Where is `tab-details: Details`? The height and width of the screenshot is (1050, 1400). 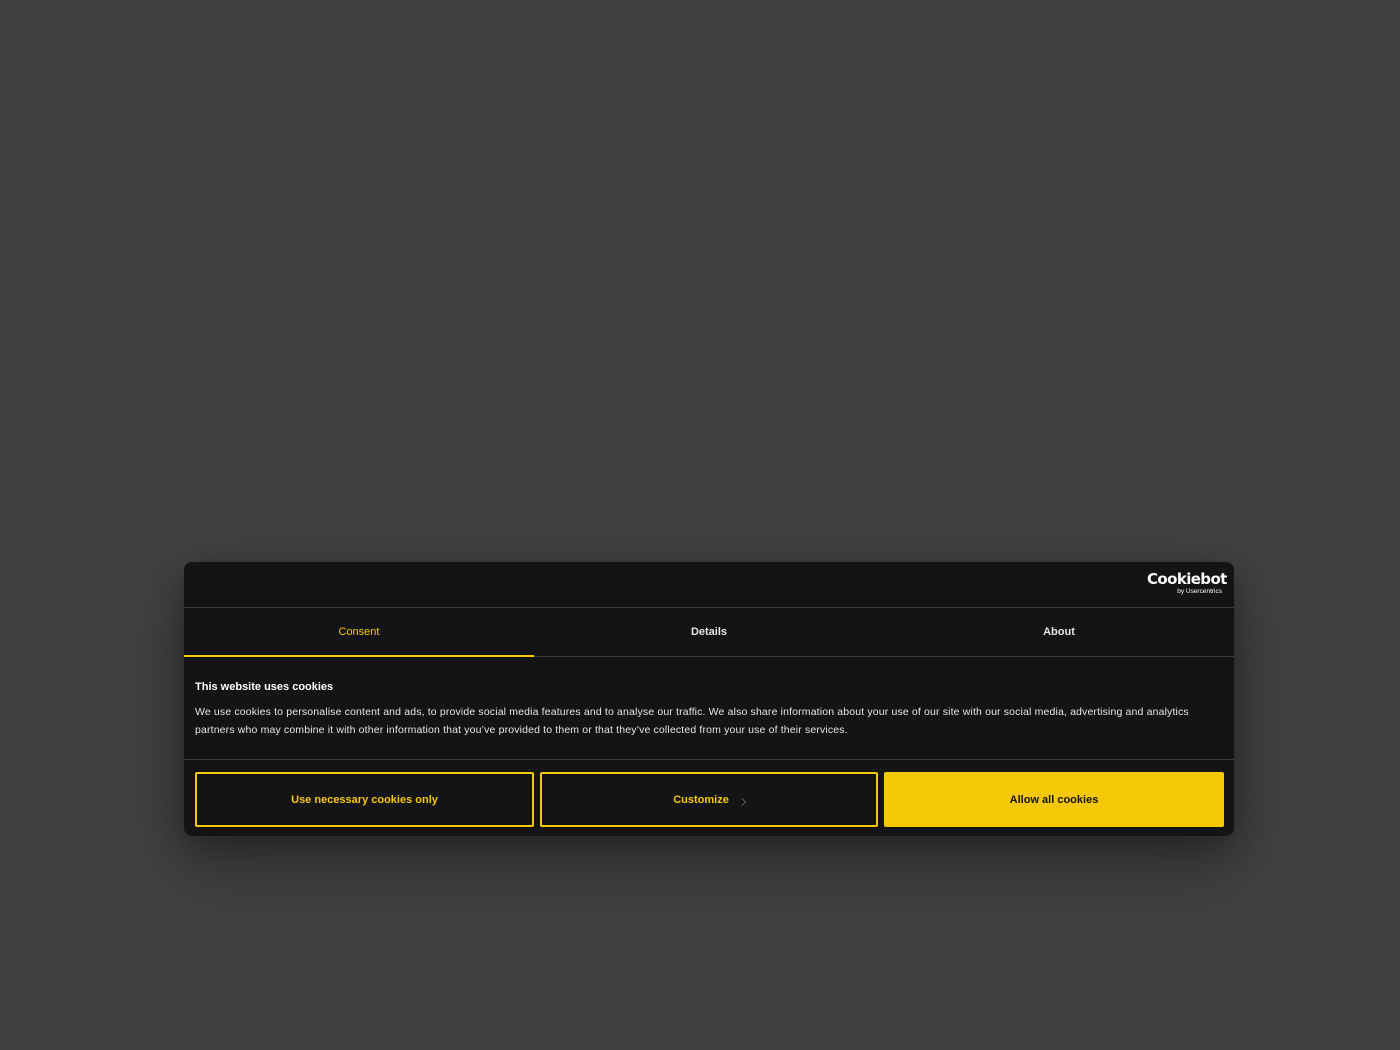
tab-details: Details is located at coordinates (709, 632).